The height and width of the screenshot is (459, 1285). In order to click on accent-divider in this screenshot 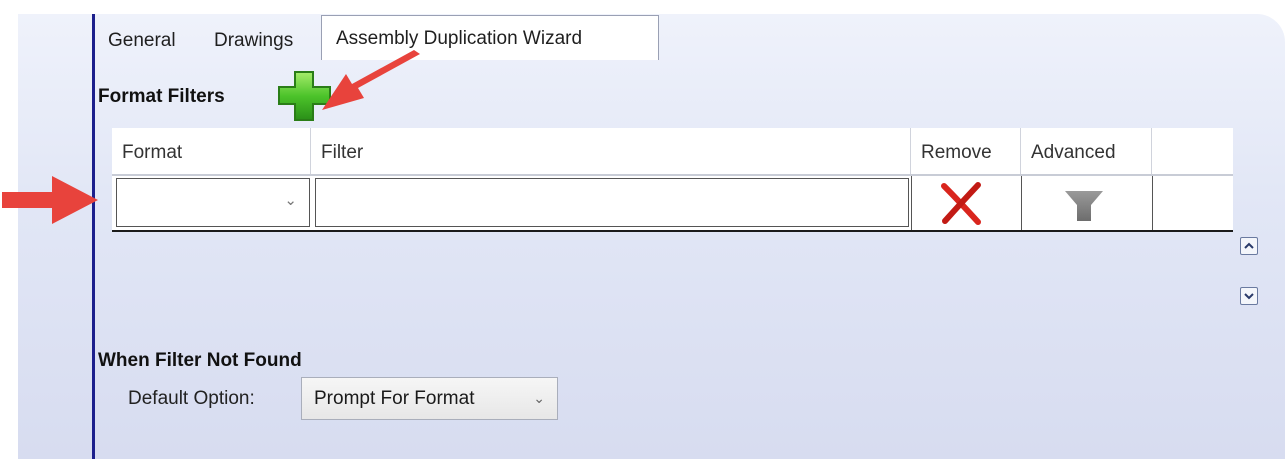, I will do `click(93, 236)`.